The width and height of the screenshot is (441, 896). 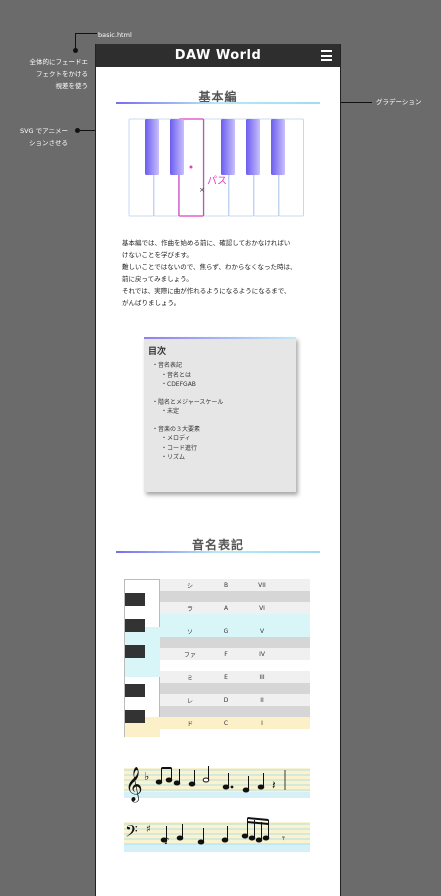 I want to click on leader-line, so click(x=86, y=33).